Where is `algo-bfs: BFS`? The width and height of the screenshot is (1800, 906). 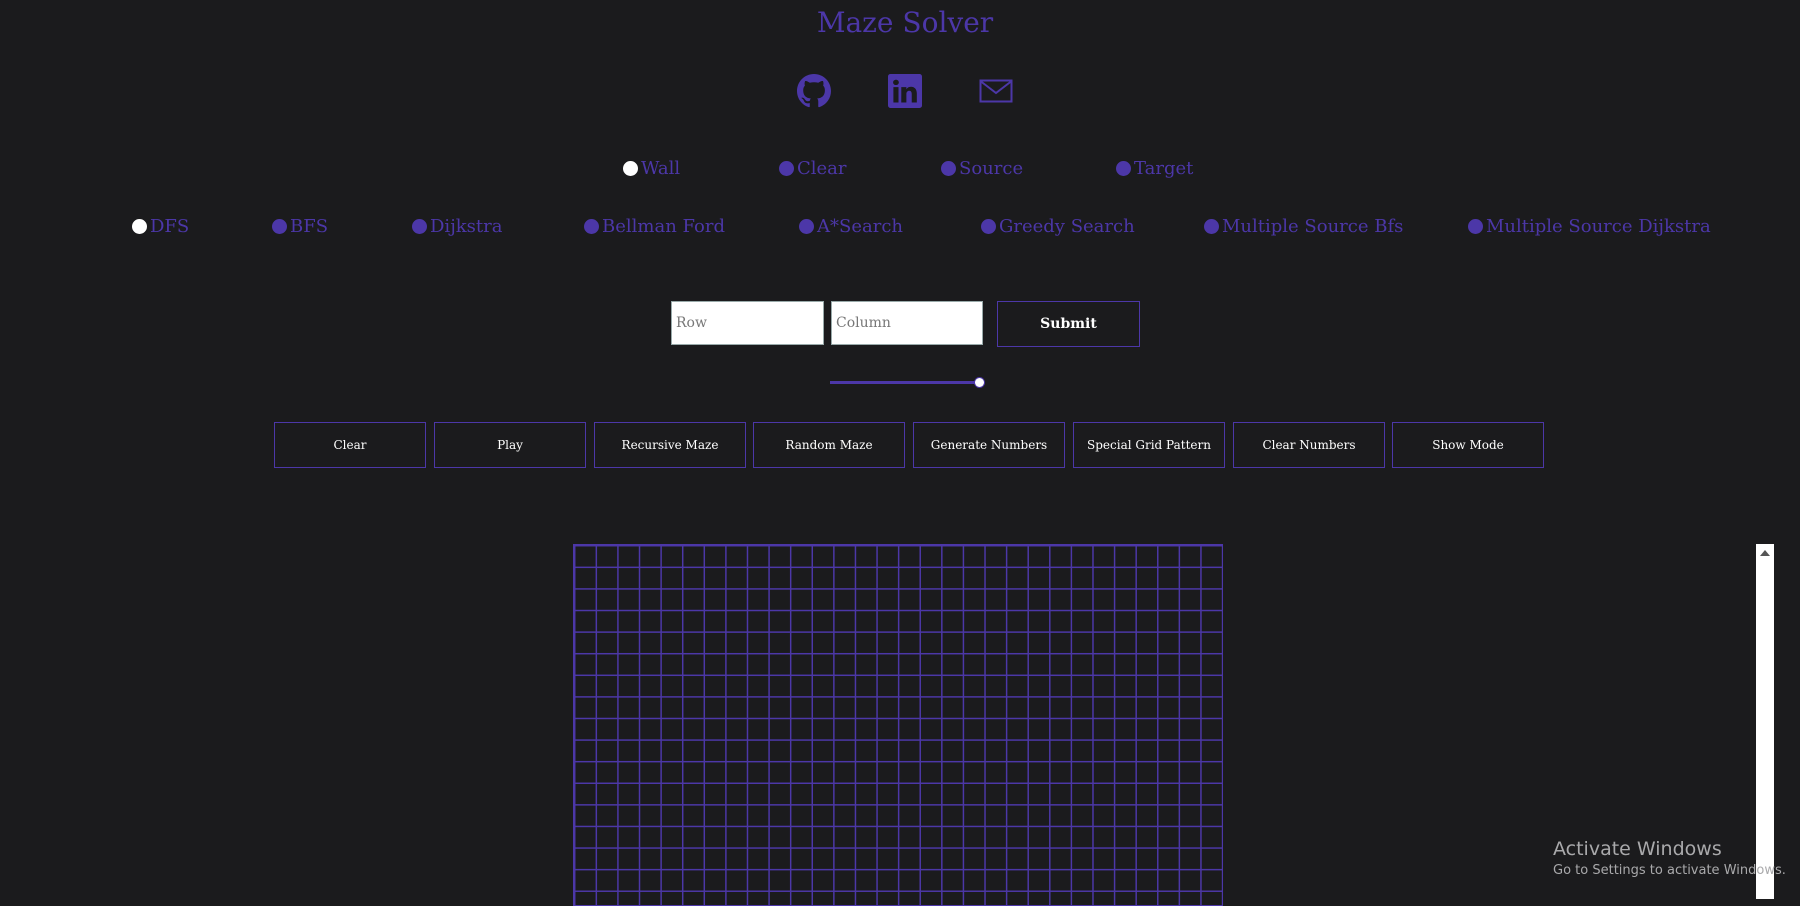 algo-bfs: BFS is located at coordinates (300, 226).